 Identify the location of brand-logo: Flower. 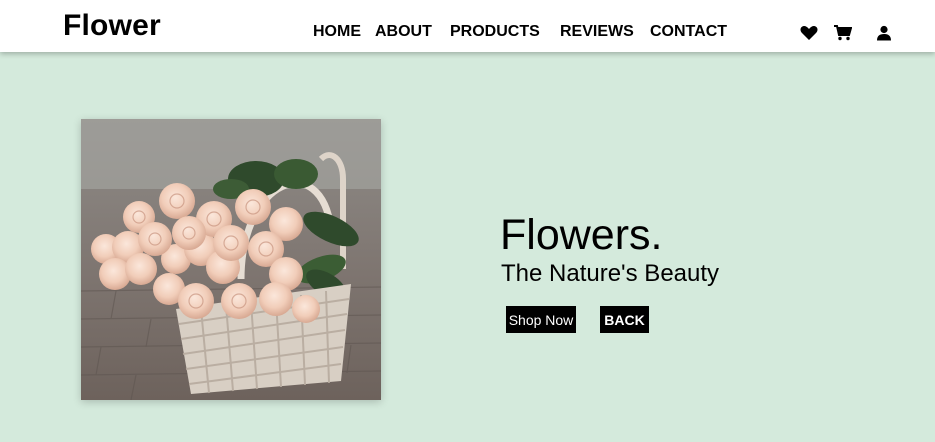
(112, 26).